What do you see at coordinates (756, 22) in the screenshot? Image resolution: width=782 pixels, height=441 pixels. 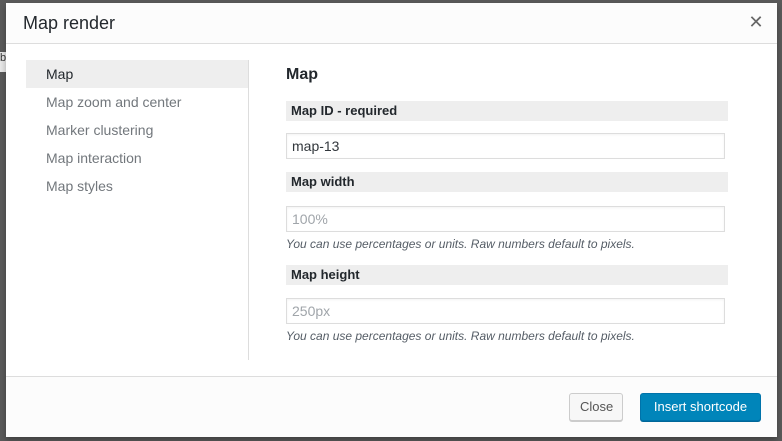 I see `close-icon: ✕` at bounding box center [756, 22].